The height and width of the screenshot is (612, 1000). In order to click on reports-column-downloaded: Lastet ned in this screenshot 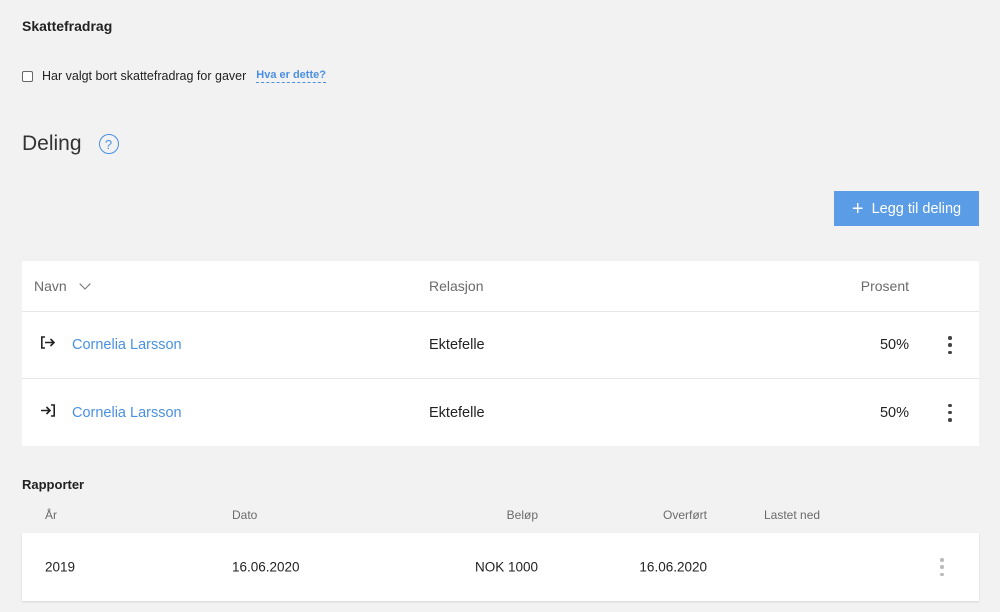, I will do `click(792, 515)`.